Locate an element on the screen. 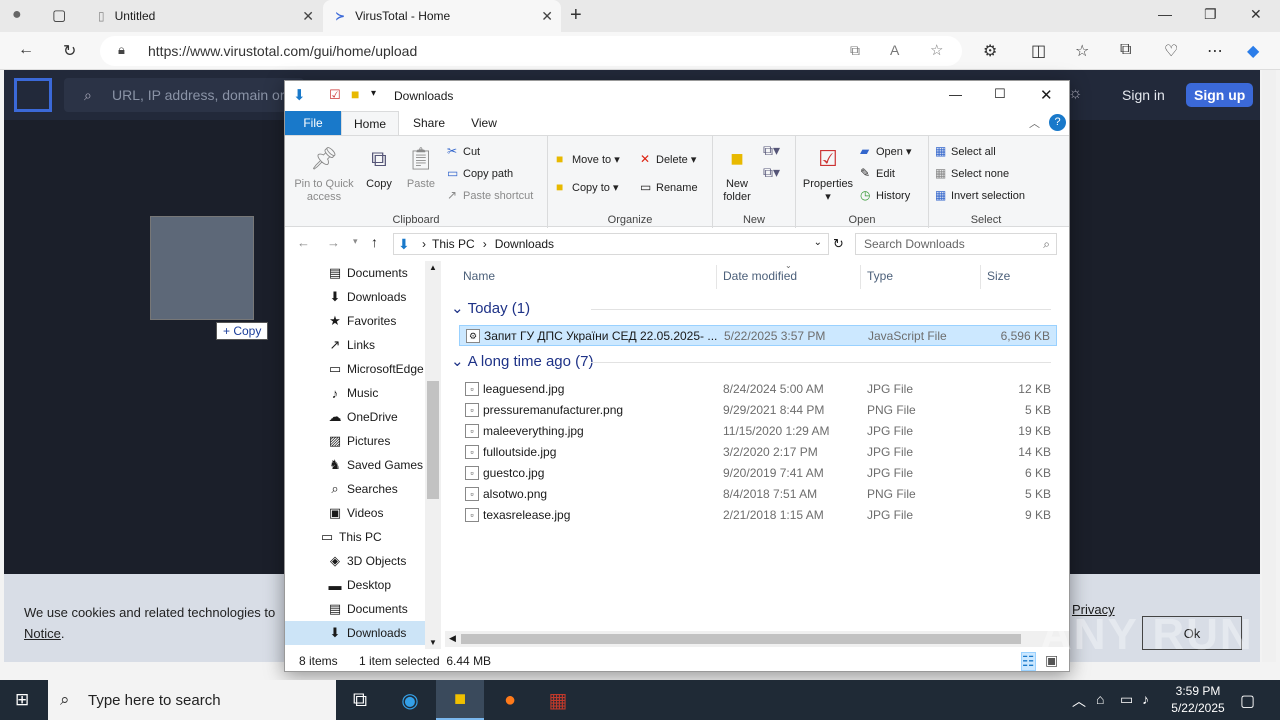 The height and width of the screenshot is (720, 1280). collapse-ribbon-icon: ︿ is located at coordinates (1034, 123).